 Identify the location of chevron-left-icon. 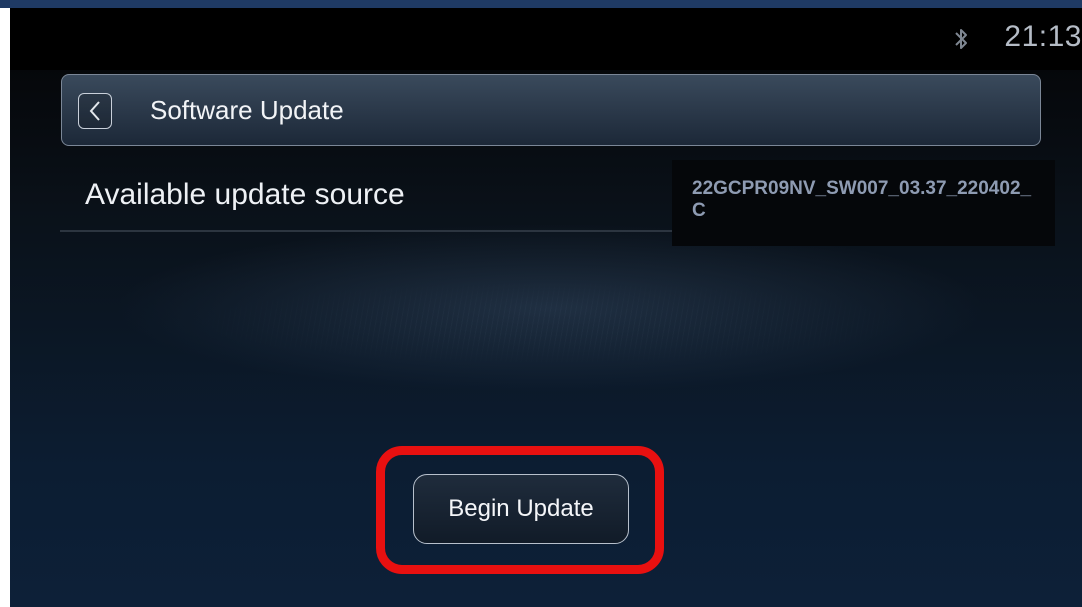
(94, 111).